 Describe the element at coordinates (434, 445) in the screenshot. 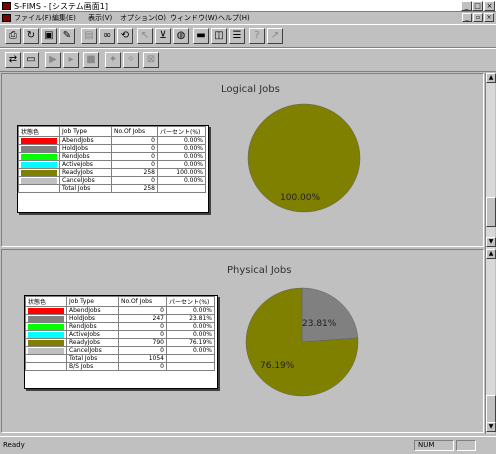

I see `status-panel-num: NUM` at that location.